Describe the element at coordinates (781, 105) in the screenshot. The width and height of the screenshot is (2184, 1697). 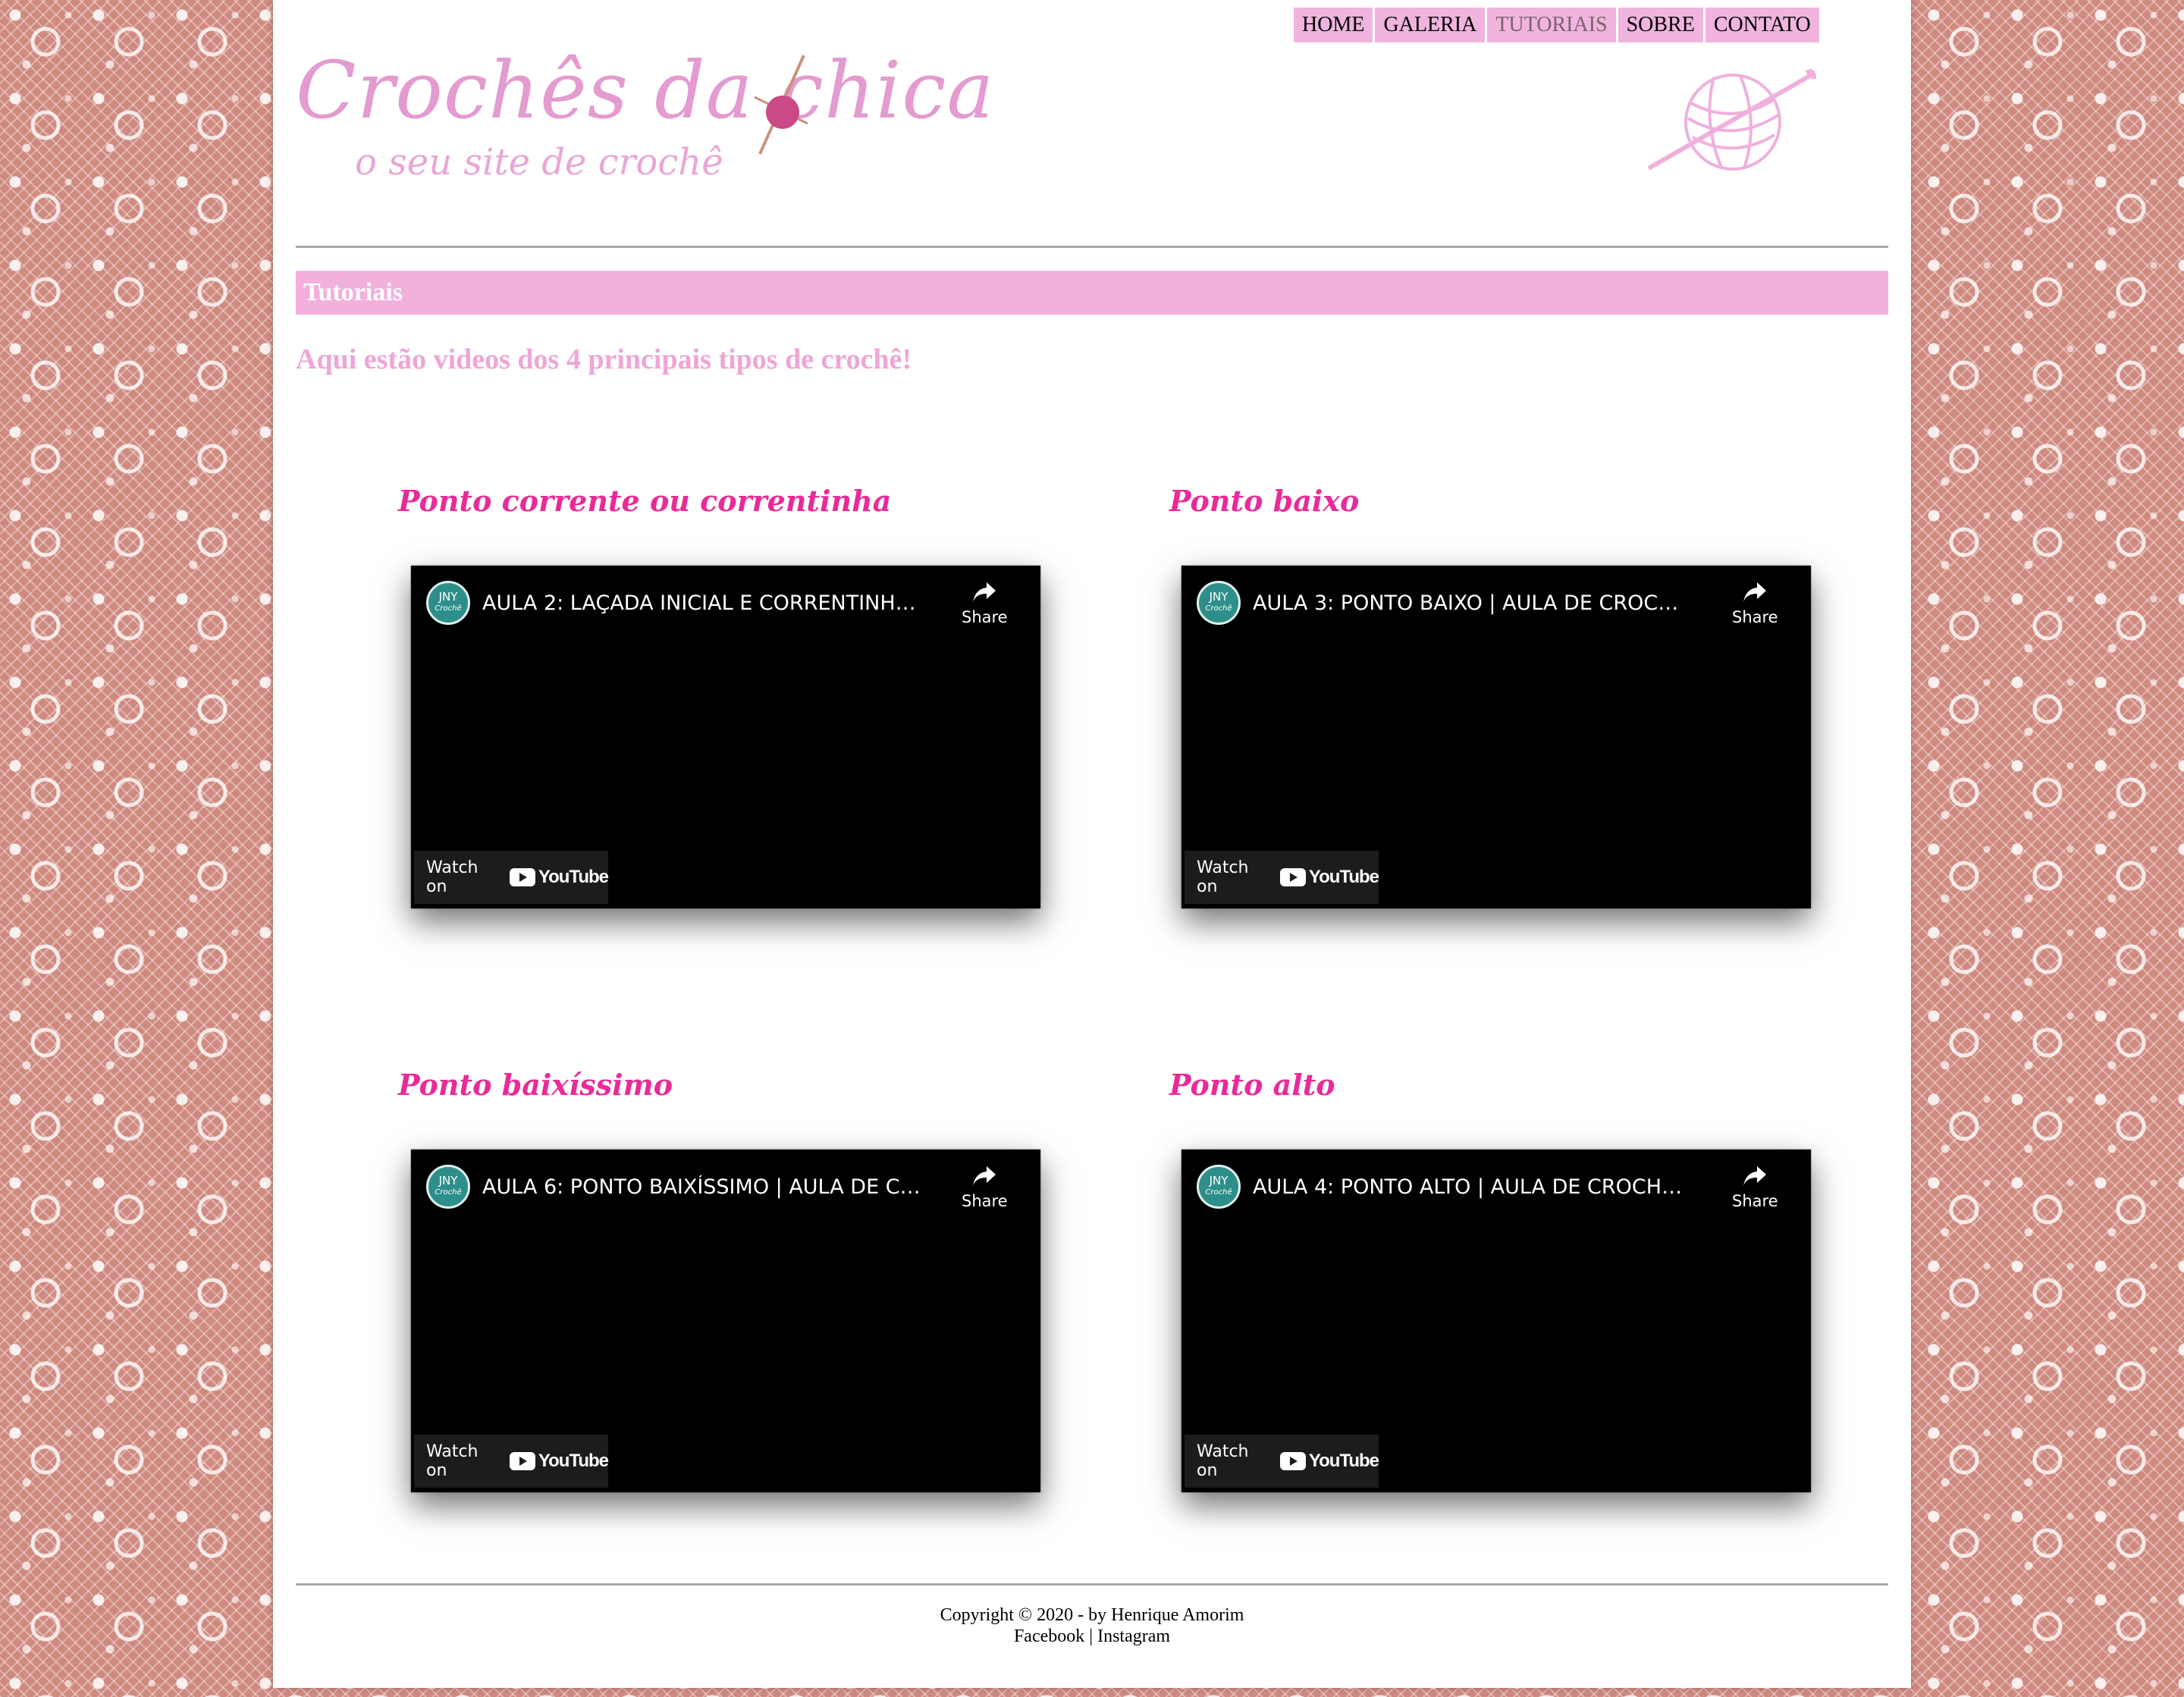
I see `yarn-ball-hook-icon` at that location.